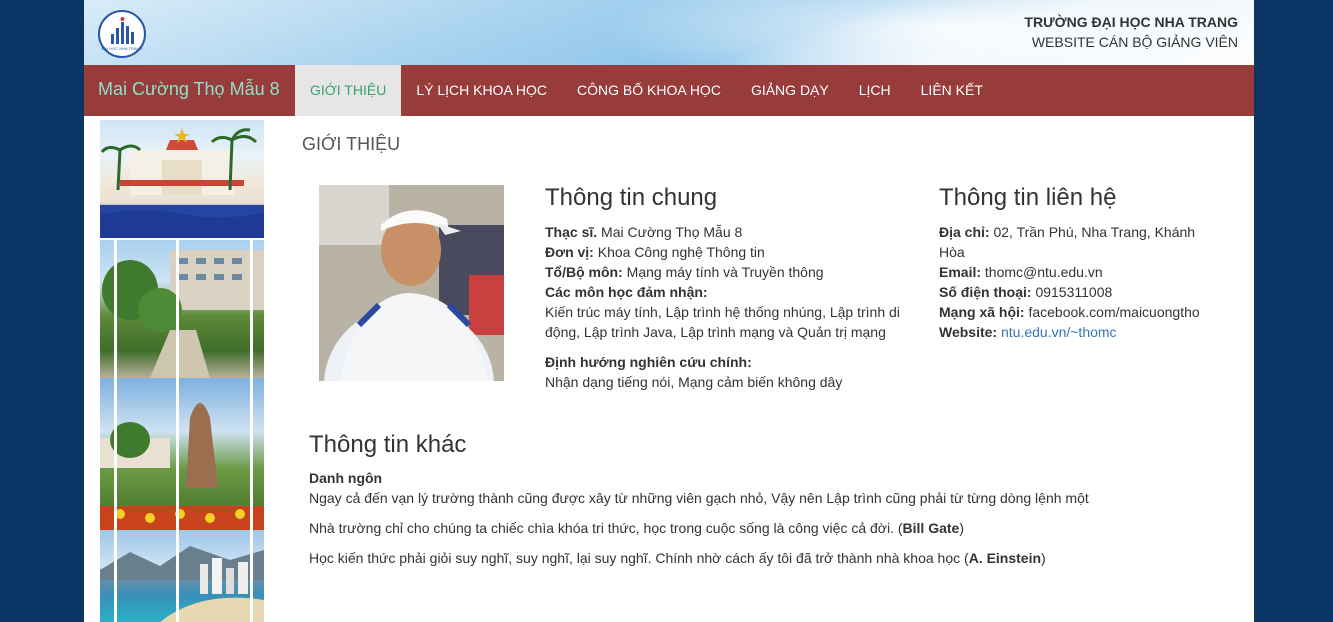 The image size is (1333, 622). Describe the element at coordinates (931, 528) in the screenshot. I see `quote-2-author: Bill Gate` at that location.